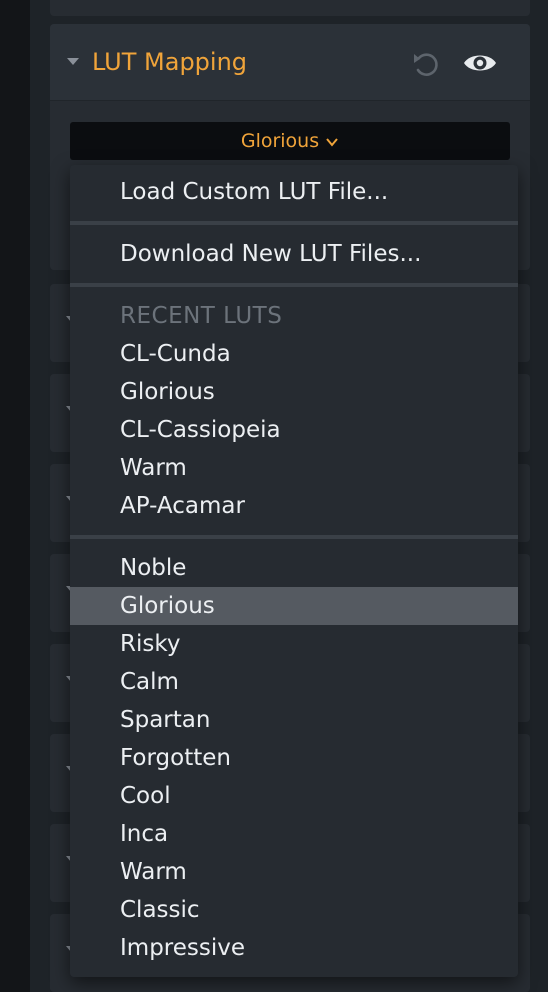 The height and width of the screenshot is (992, 548). Describe the element at coordinates (294, 720) in the screenshot. I see `lut-item: Spartan` at that location.